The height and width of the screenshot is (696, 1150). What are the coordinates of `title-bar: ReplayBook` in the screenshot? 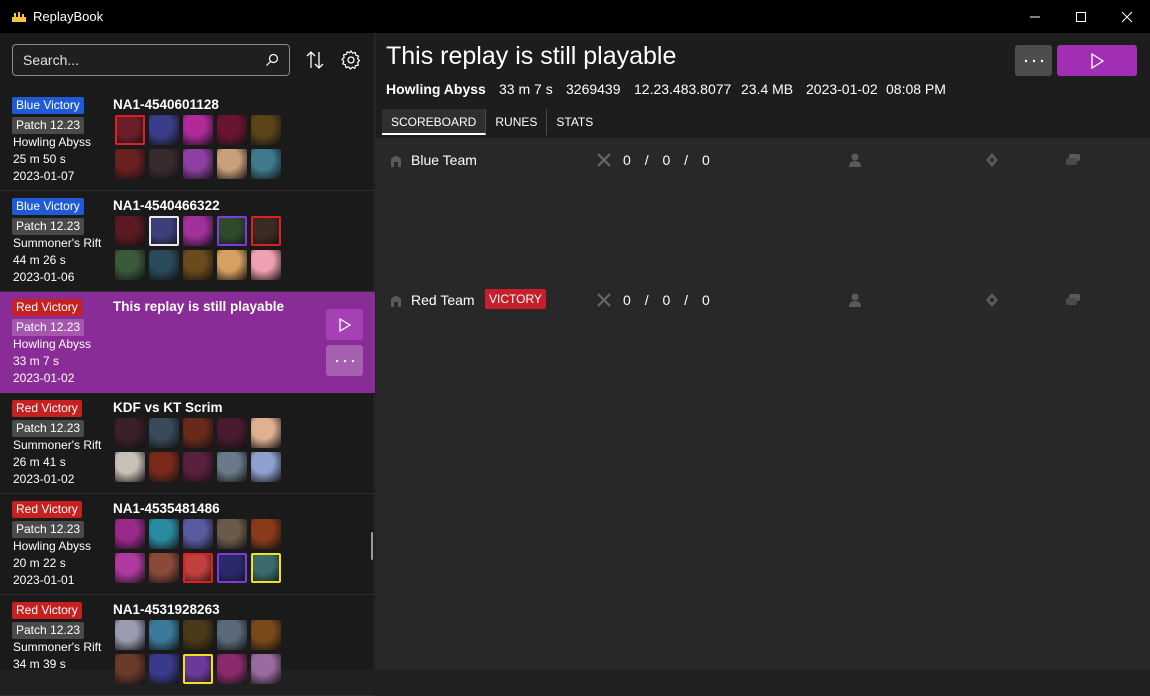 It's located at (575, 16).